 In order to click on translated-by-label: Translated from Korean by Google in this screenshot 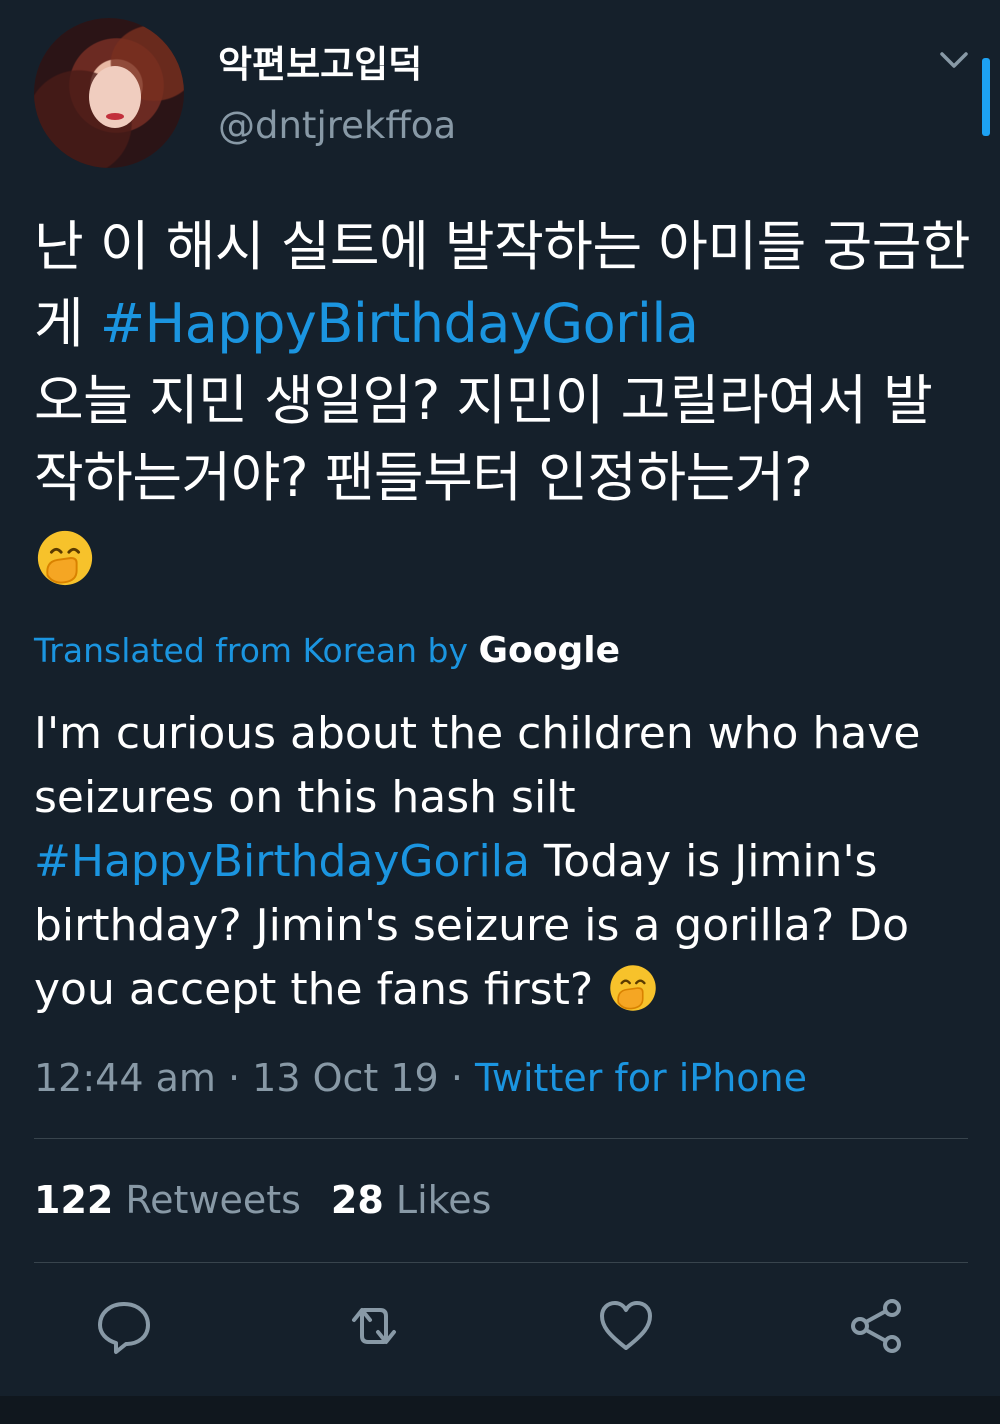, I will do `click(327, 650)`.